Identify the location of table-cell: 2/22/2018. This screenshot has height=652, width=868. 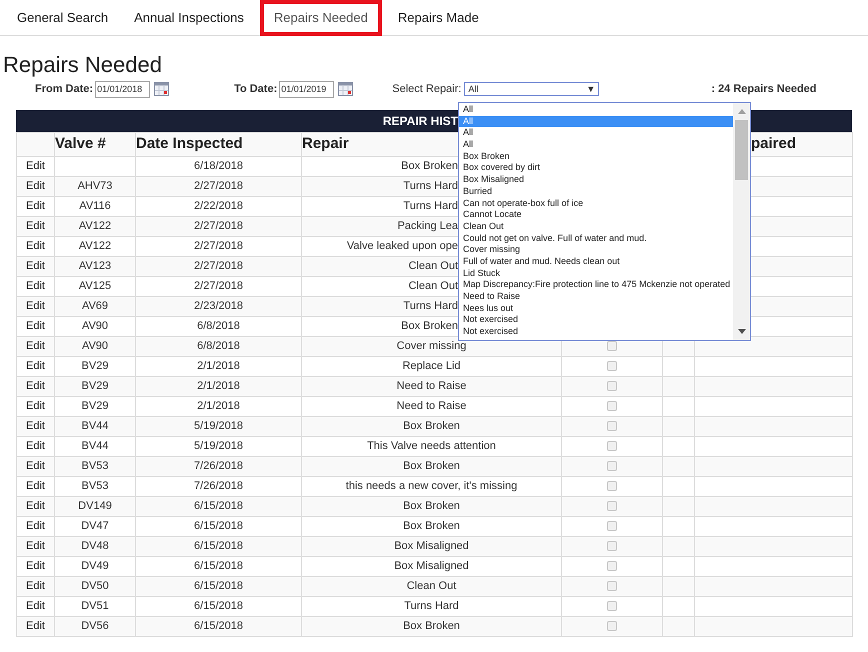
(218, 206).